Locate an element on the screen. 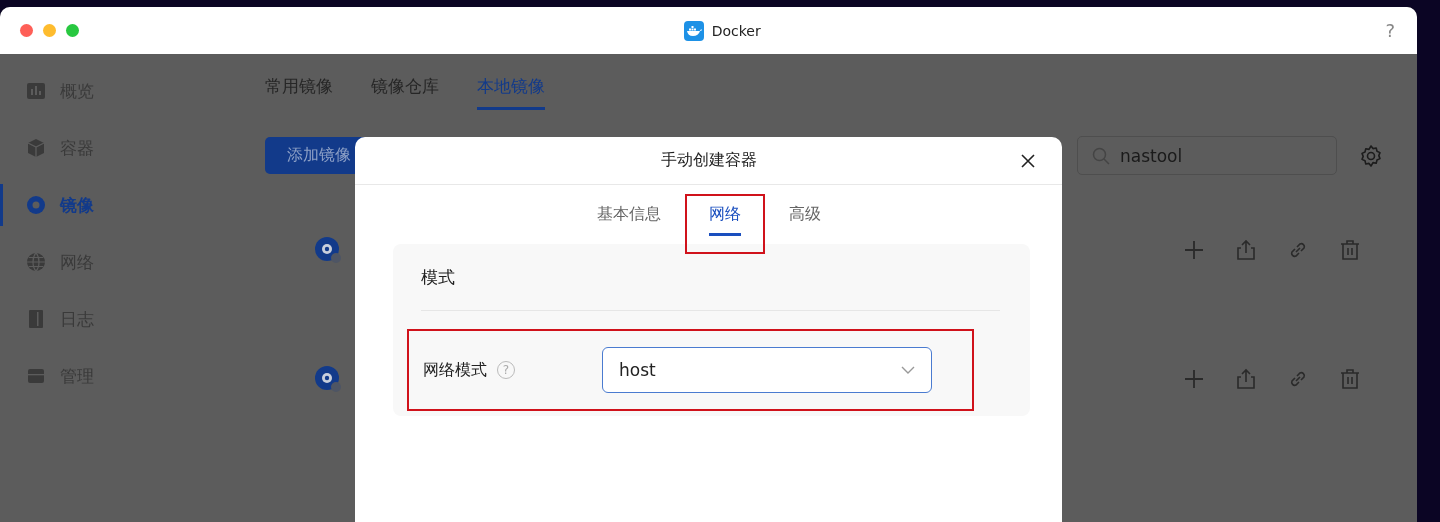 The width and height of the screenshot is (1440, 522). search-field: nastool is located at coordinates (1207, 155).